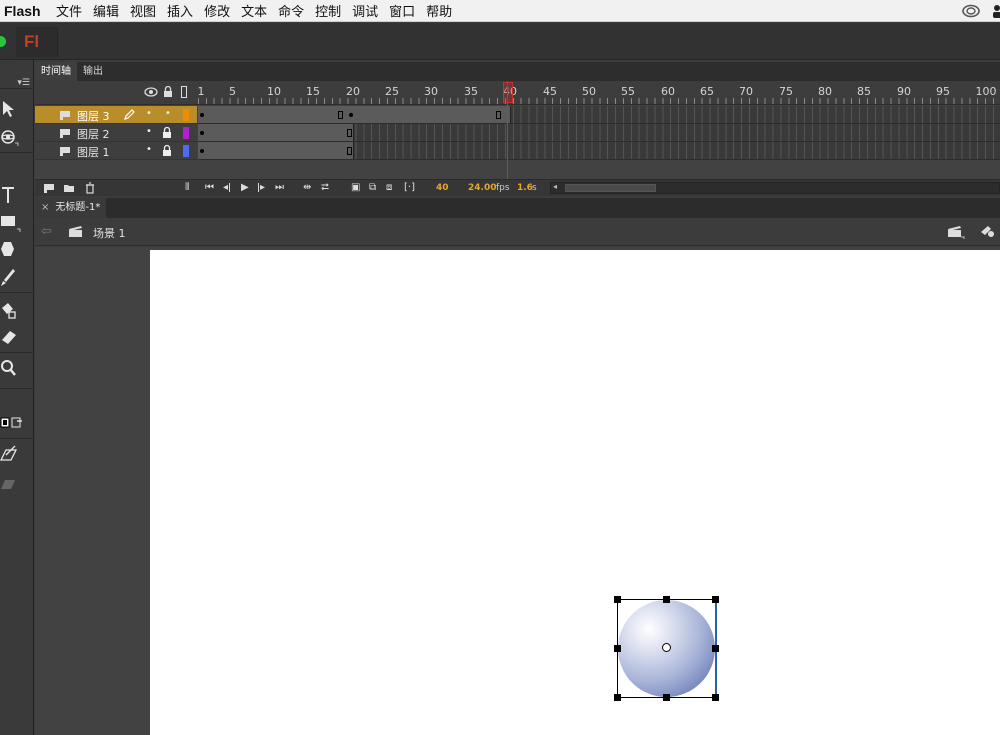  What do you see at coordinates (666, 697) in the screenshot?
I see `transform-handle-bottom` at bounding box center [666, 697].